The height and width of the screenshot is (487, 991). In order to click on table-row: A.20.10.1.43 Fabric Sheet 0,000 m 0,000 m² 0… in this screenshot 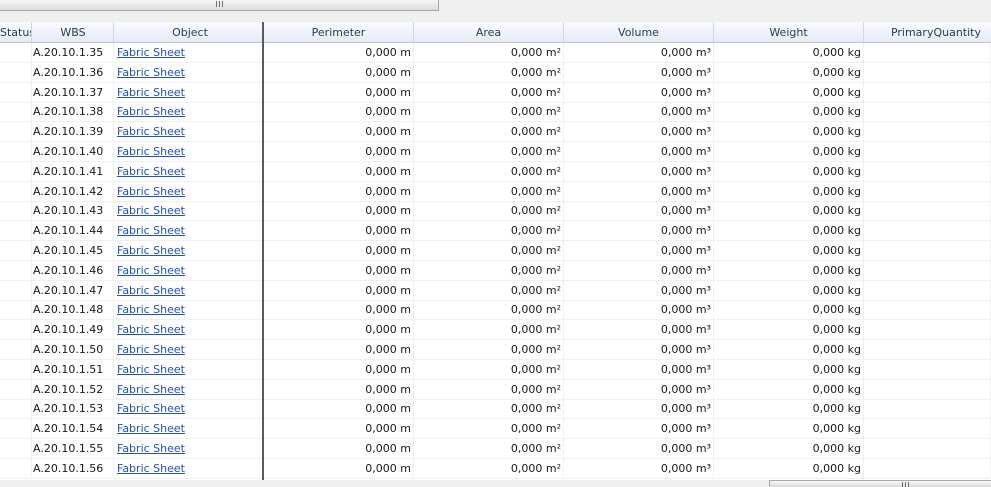, I will do `click(495, 211)`.